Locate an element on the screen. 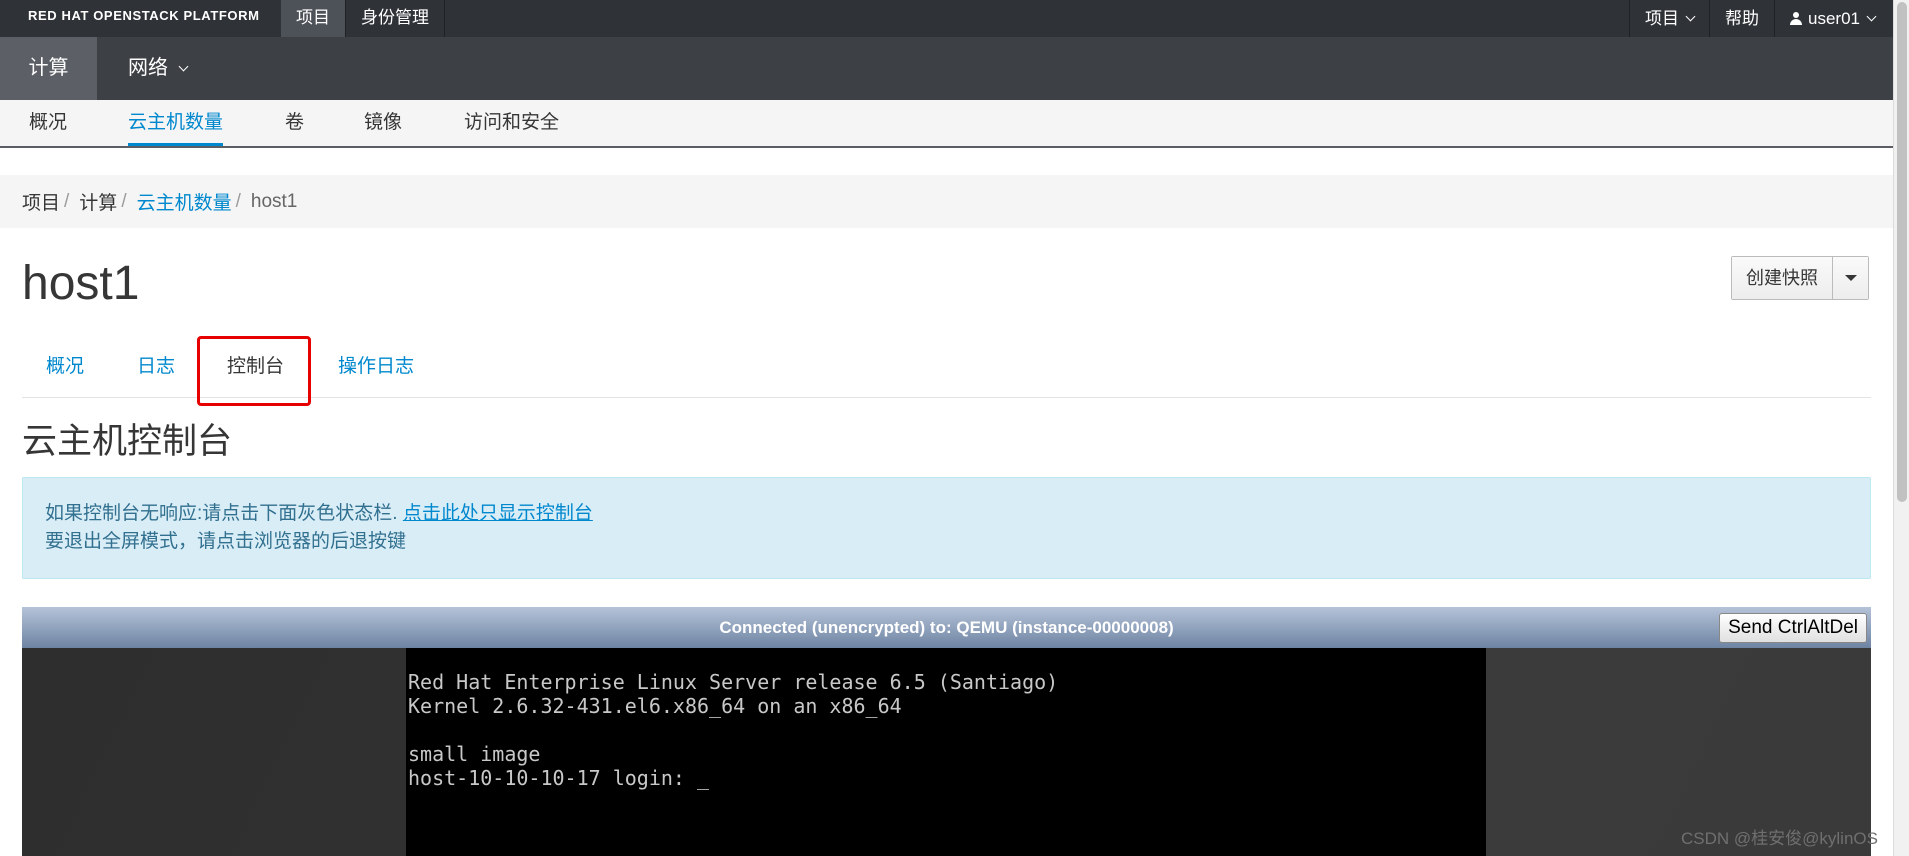  console-tab-highlight is located at coordinates (254, 371).